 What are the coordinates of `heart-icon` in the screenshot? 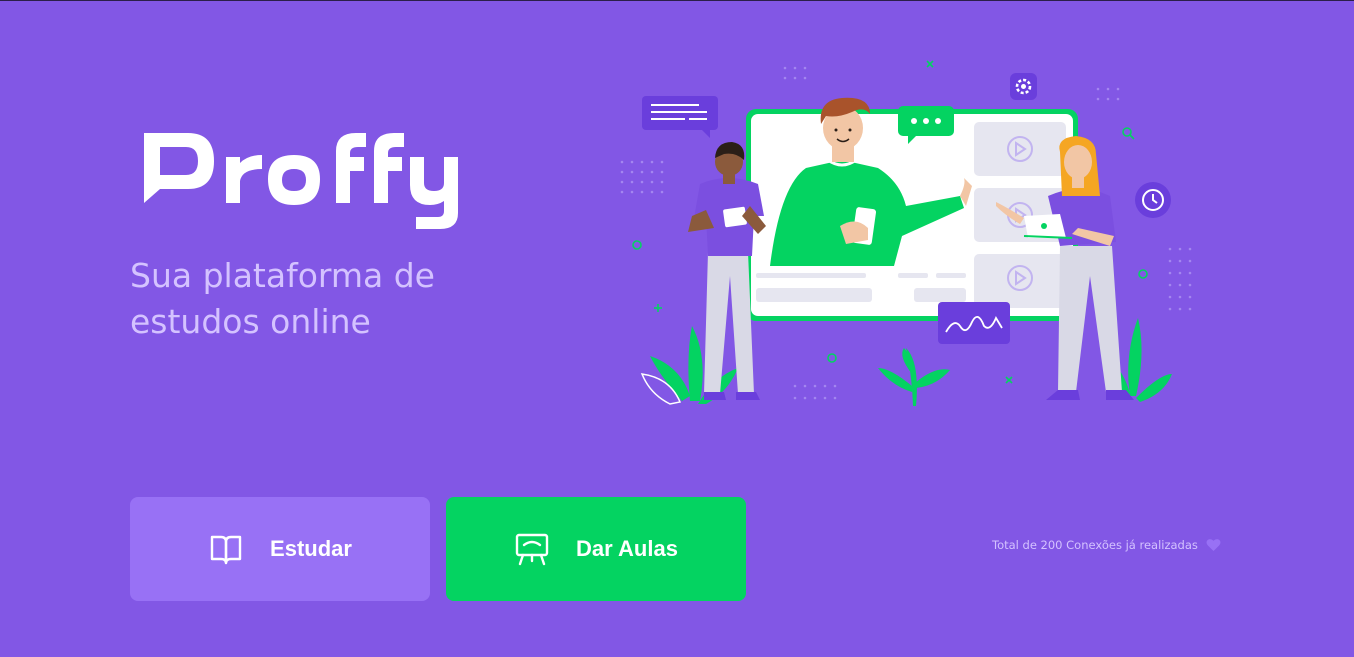 It's located at (1213, 545).